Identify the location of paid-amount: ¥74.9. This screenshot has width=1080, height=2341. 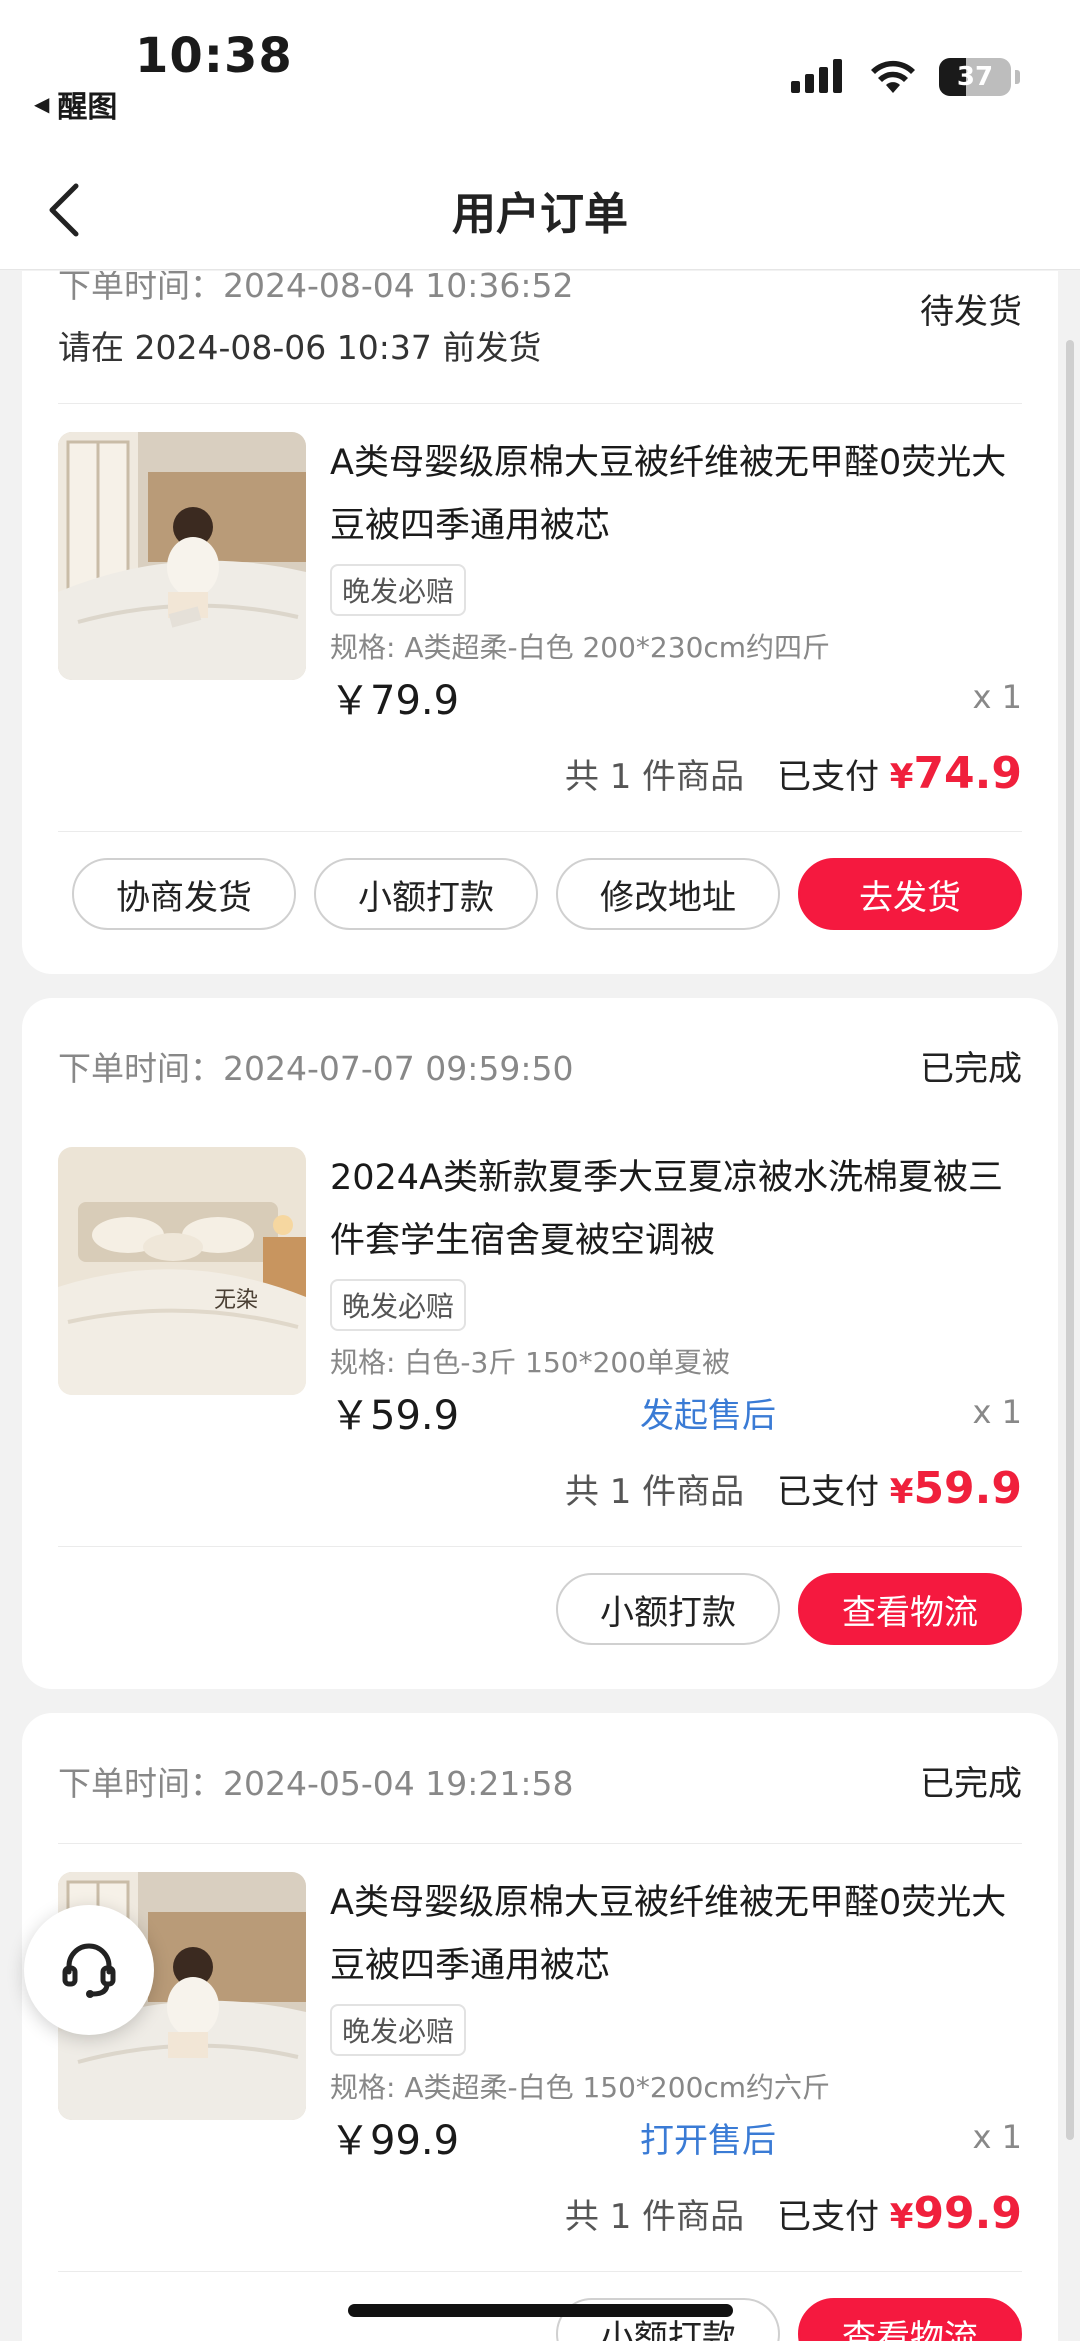
(955, 773).